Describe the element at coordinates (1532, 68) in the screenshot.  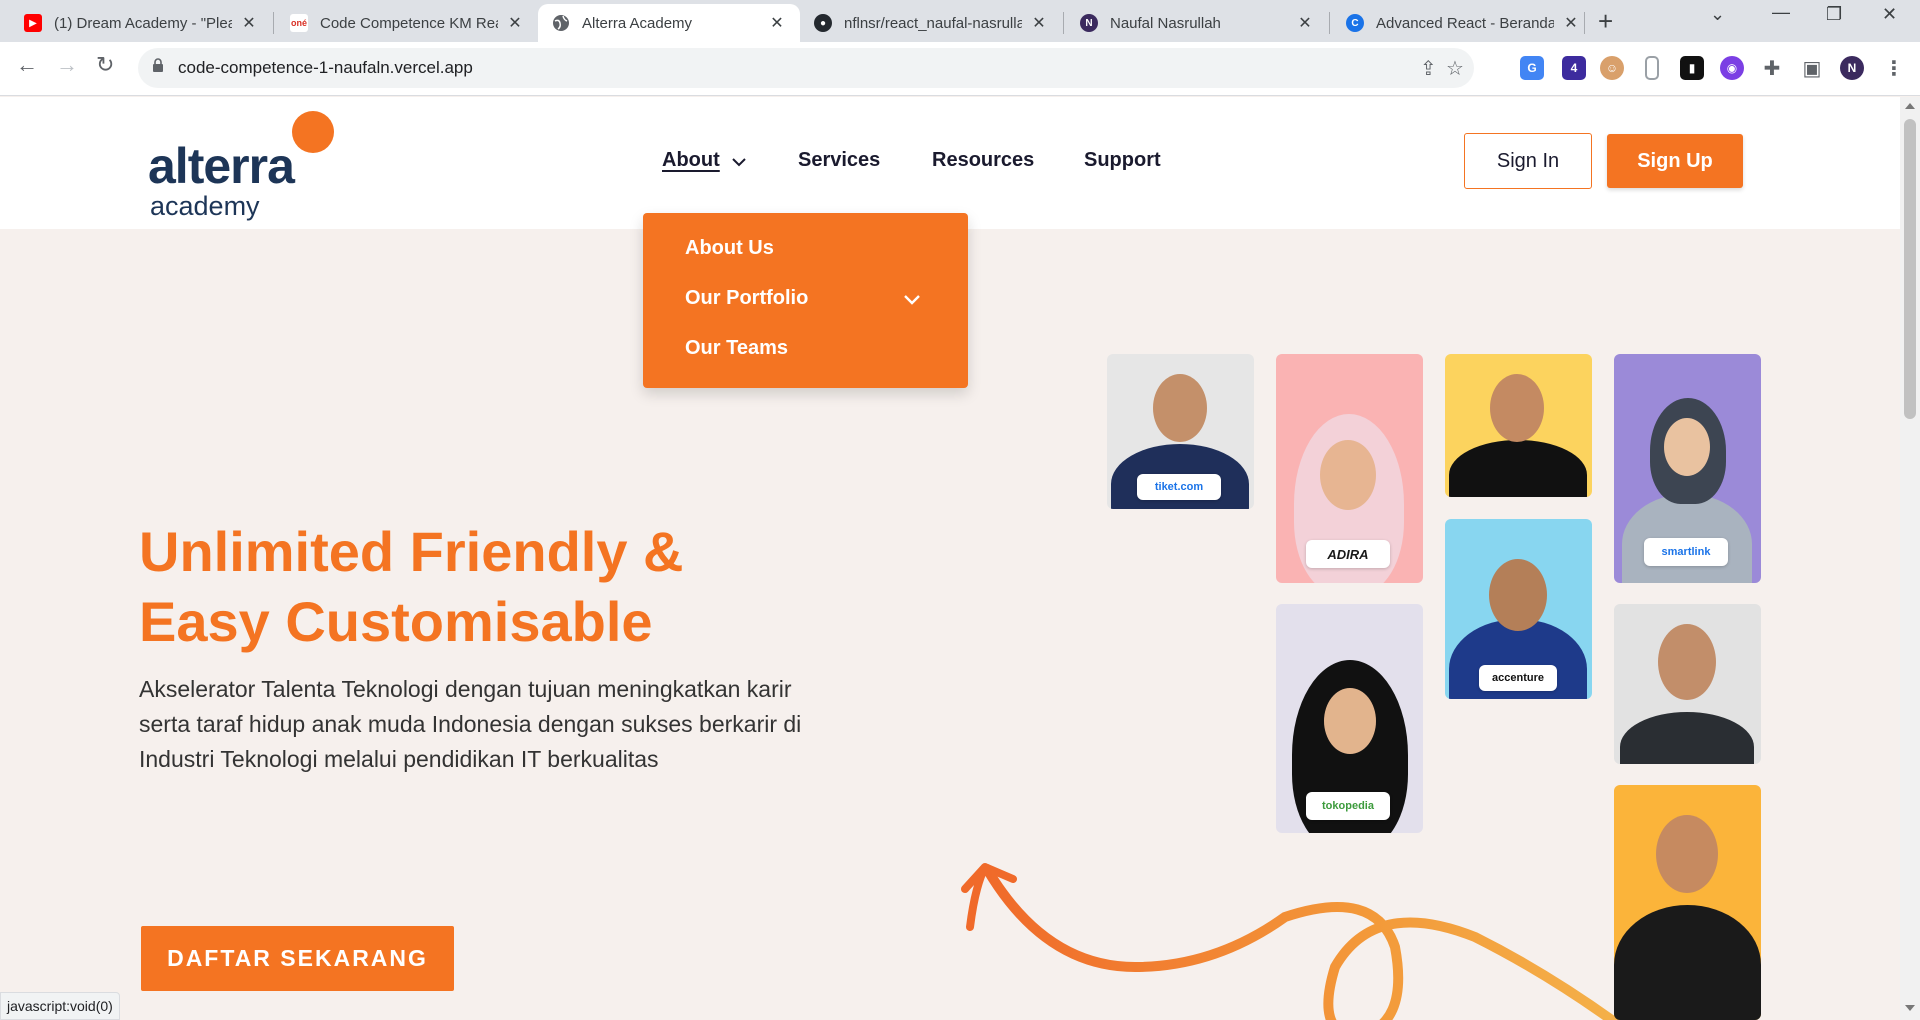
I see `translate-extension-icon: G` at that location.